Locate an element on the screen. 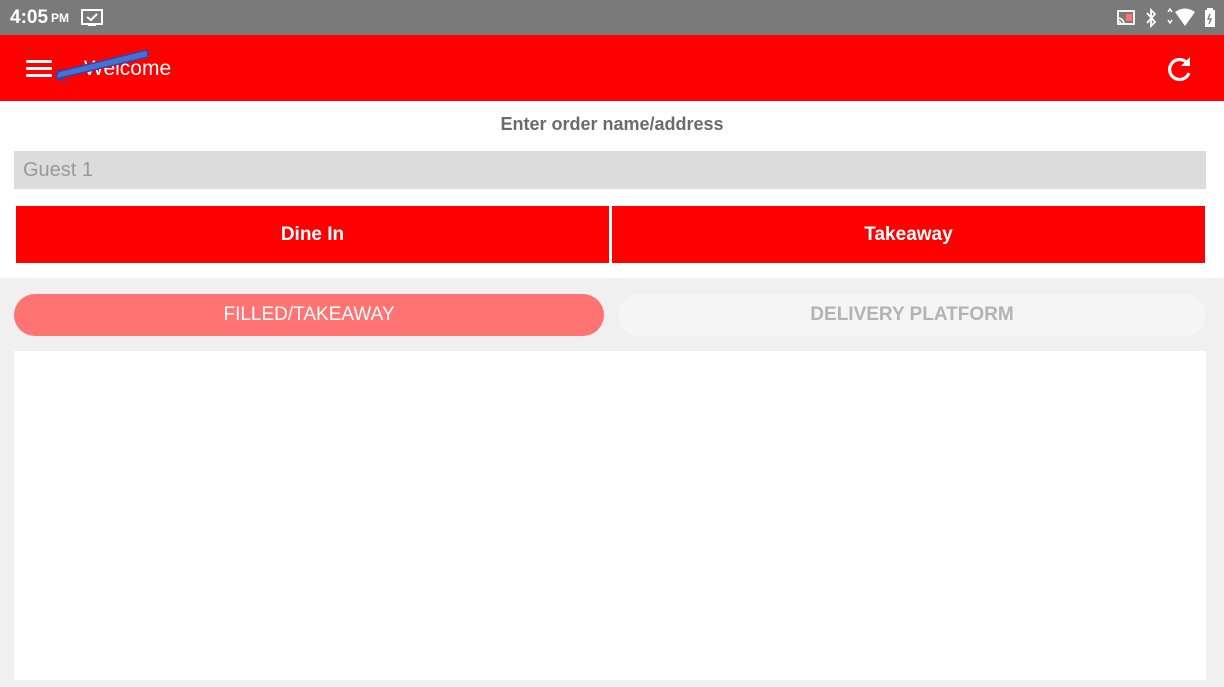  tab-delivery-platform: DELIVERY PLATFORM is located at coordinates (912, 315).